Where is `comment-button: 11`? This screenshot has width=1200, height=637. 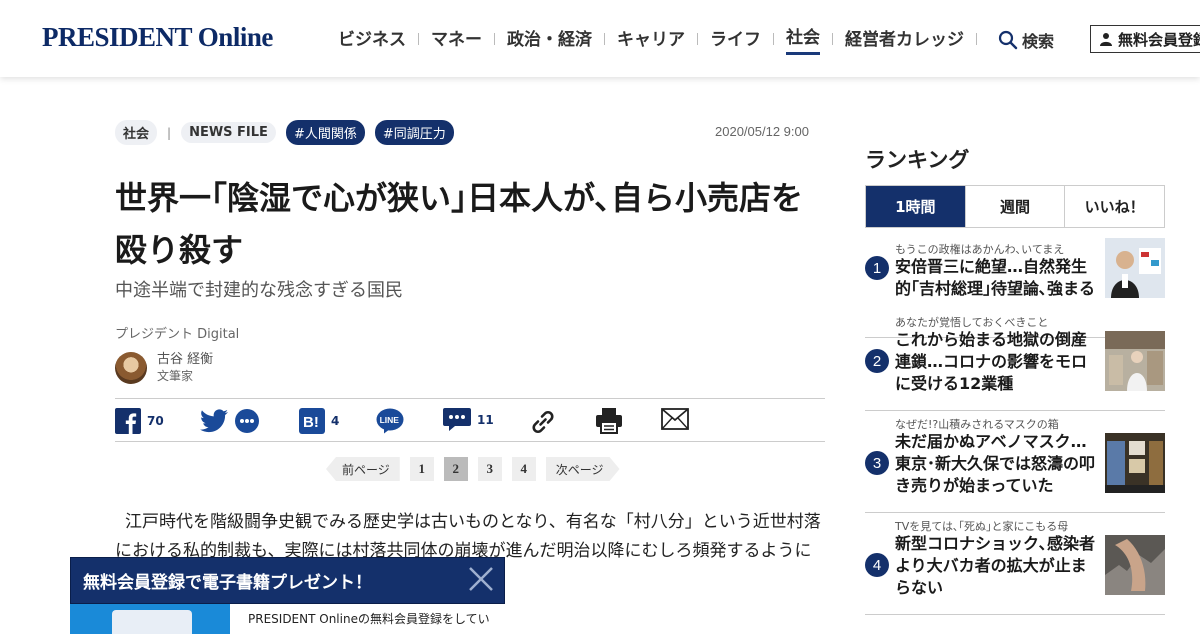 comment-button: 11 is located at coordinates (468, 420).